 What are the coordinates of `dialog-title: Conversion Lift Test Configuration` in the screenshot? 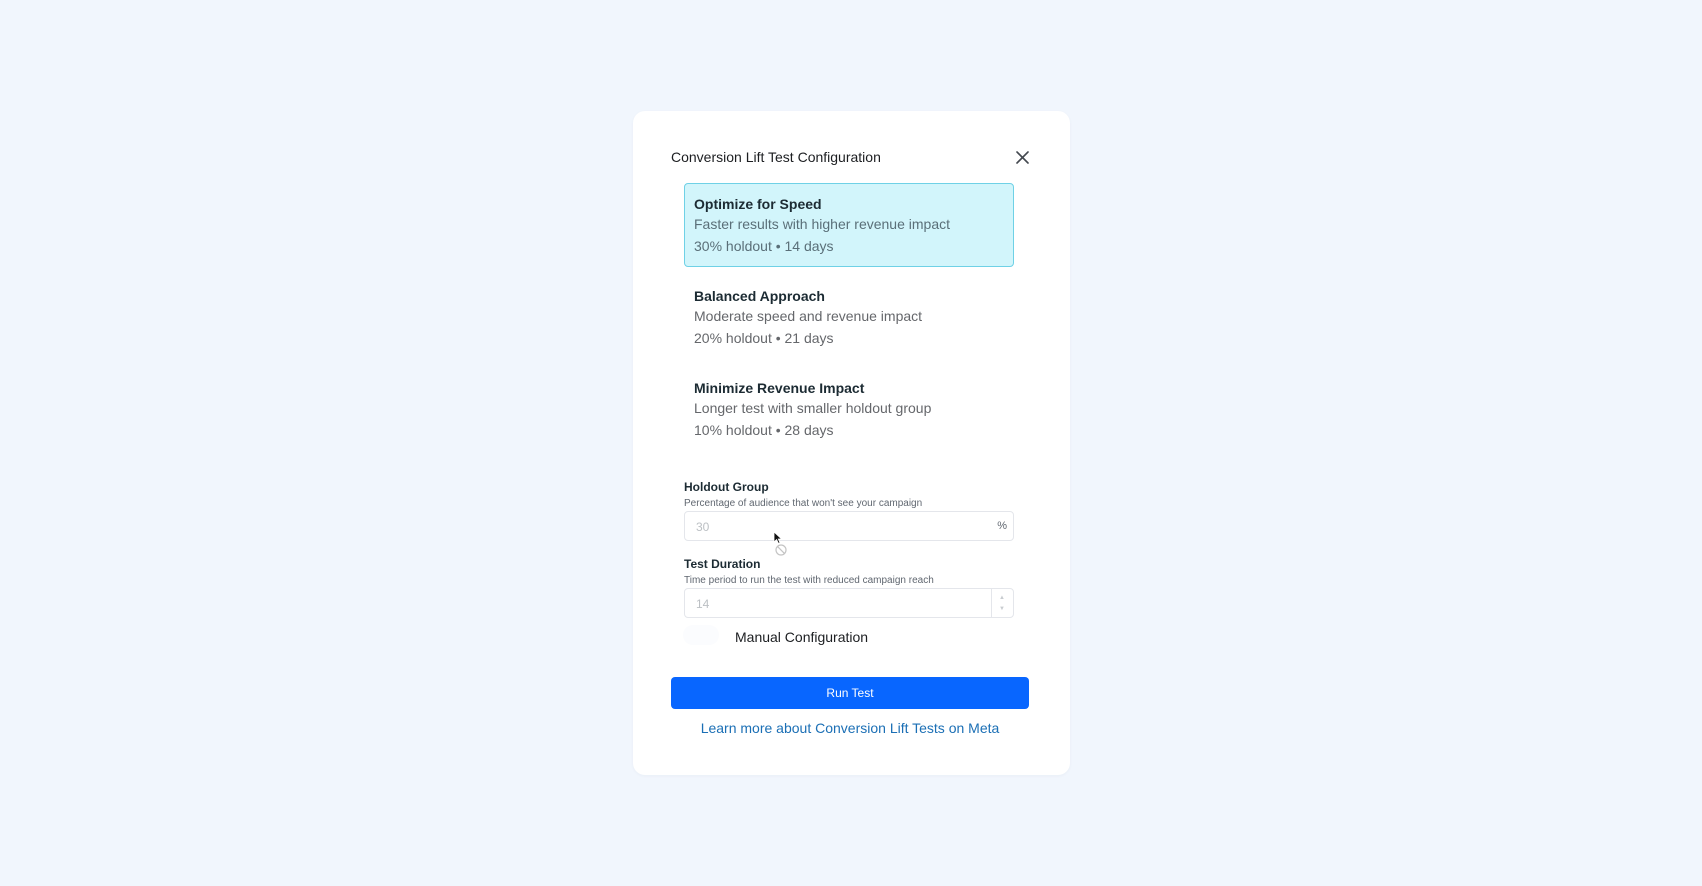 It's located at (776, 157).